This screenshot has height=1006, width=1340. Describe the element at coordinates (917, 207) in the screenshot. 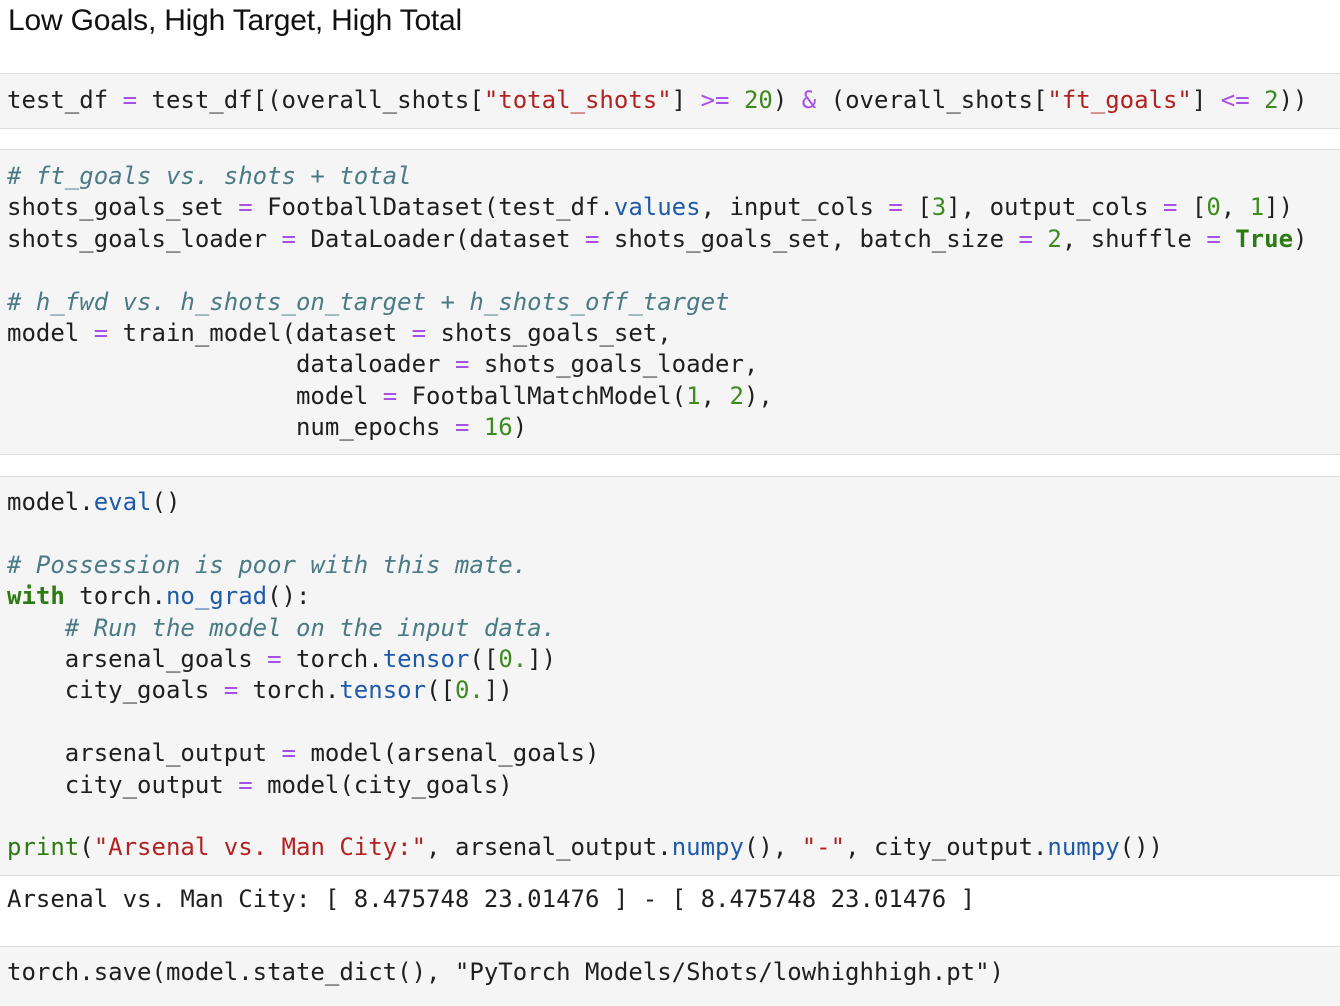

I see `code-text: [` at that location.